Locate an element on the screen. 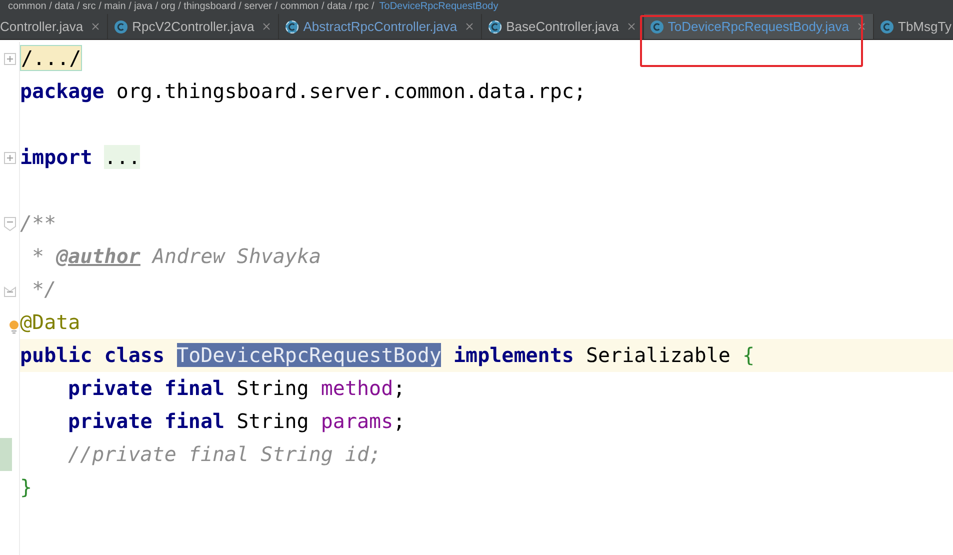  editor-tab: Controller.java is located at coordinates (54, 26).